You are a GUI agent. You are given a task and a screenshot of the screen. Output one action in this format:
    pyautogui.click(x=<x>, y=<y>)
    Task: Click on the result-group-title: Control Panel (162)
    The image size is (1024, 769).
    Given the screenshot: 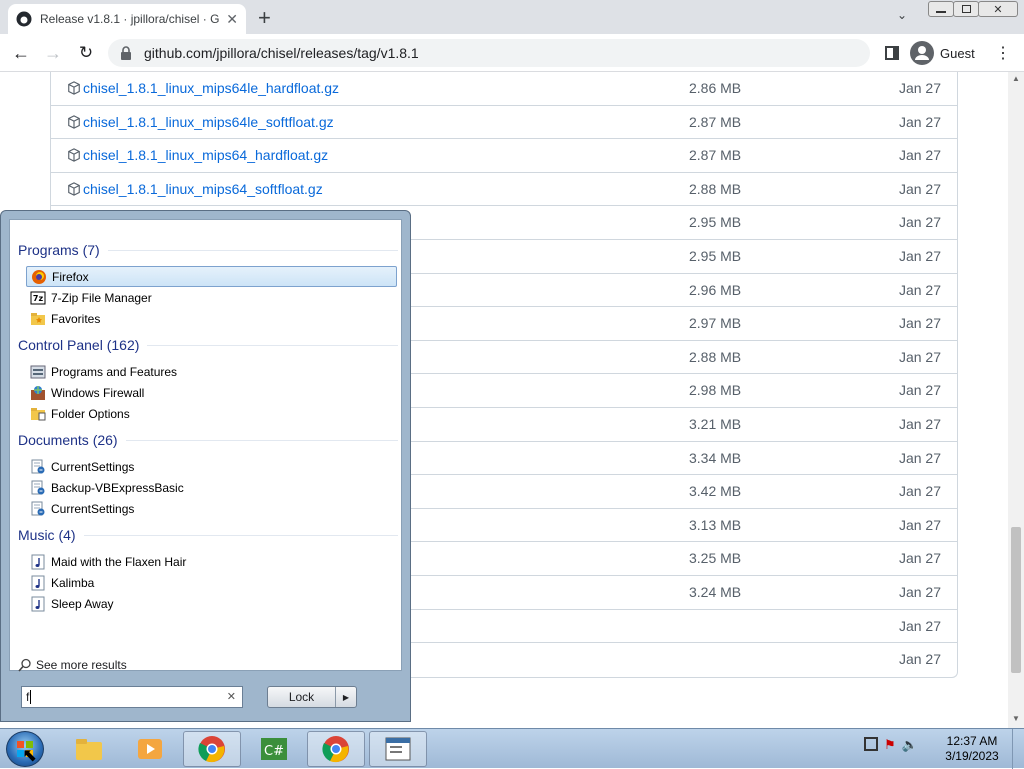 What is the action you would take?
    pyautogui.click(x=208, y=345)
    